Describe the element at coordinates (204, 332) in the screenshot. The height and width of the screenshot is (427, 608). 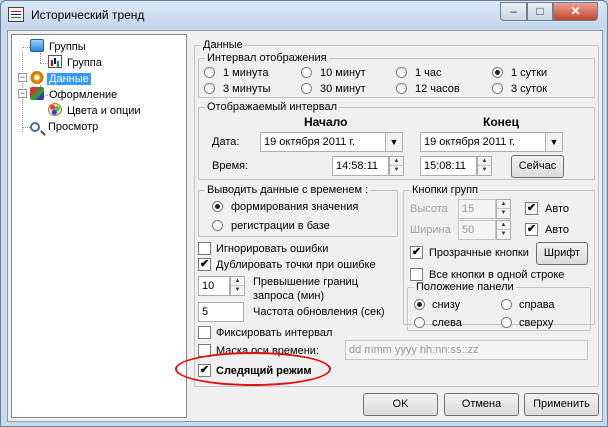
I see `fix-interval-checkbox` at that location.